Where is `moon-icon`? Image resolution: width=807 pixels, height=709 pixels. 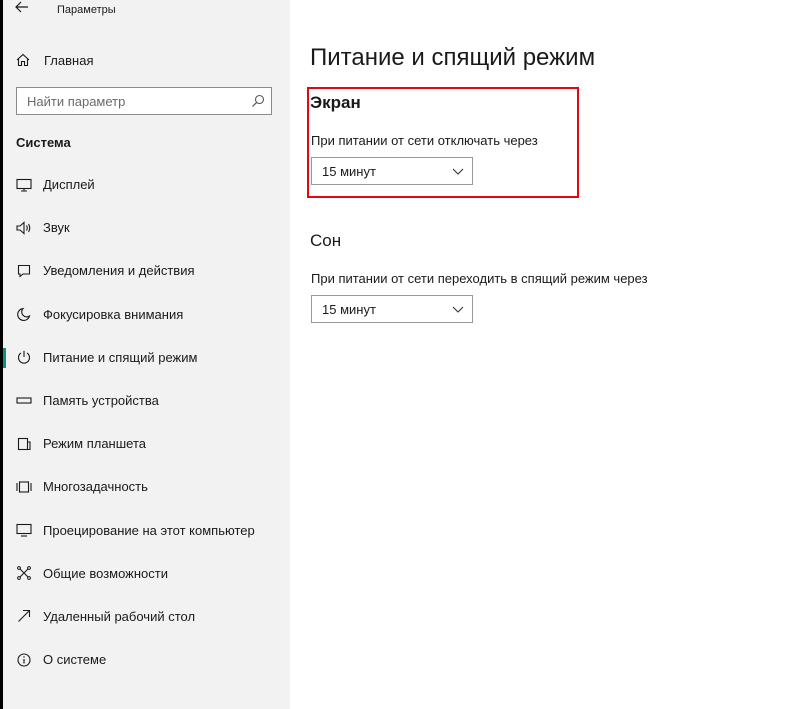
moon-icon is located at coordinates (24, 314).